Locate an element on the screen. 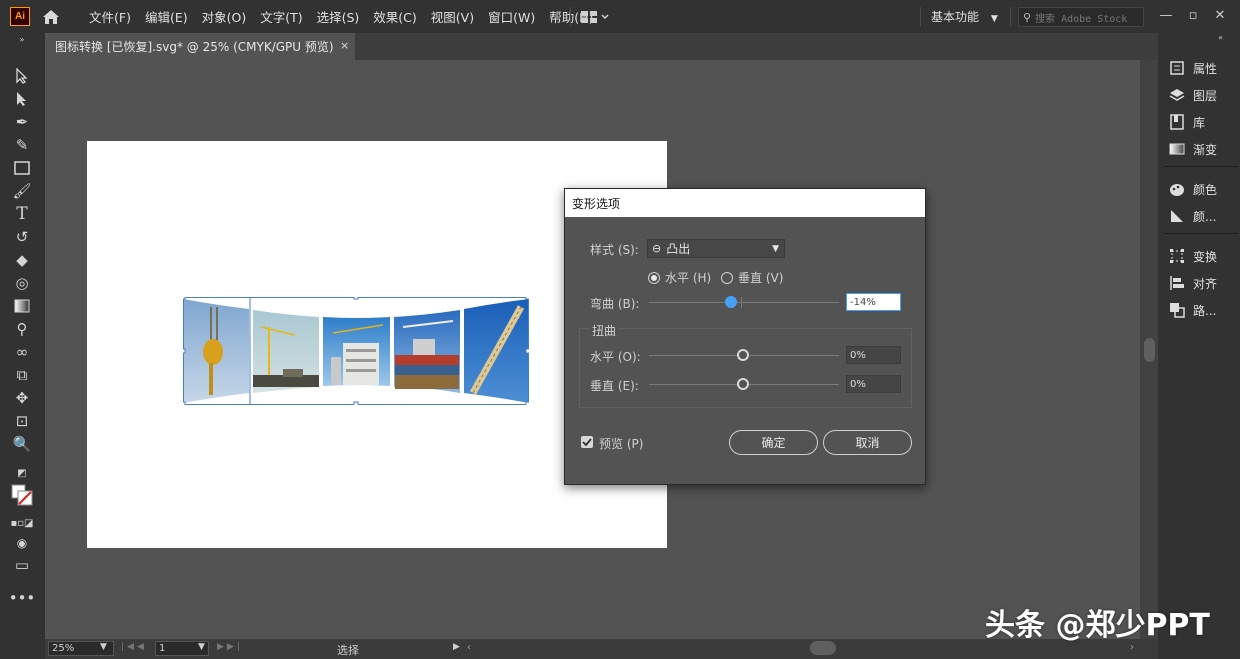  rectangle-tool-icon is located at coordinates (22, 168).